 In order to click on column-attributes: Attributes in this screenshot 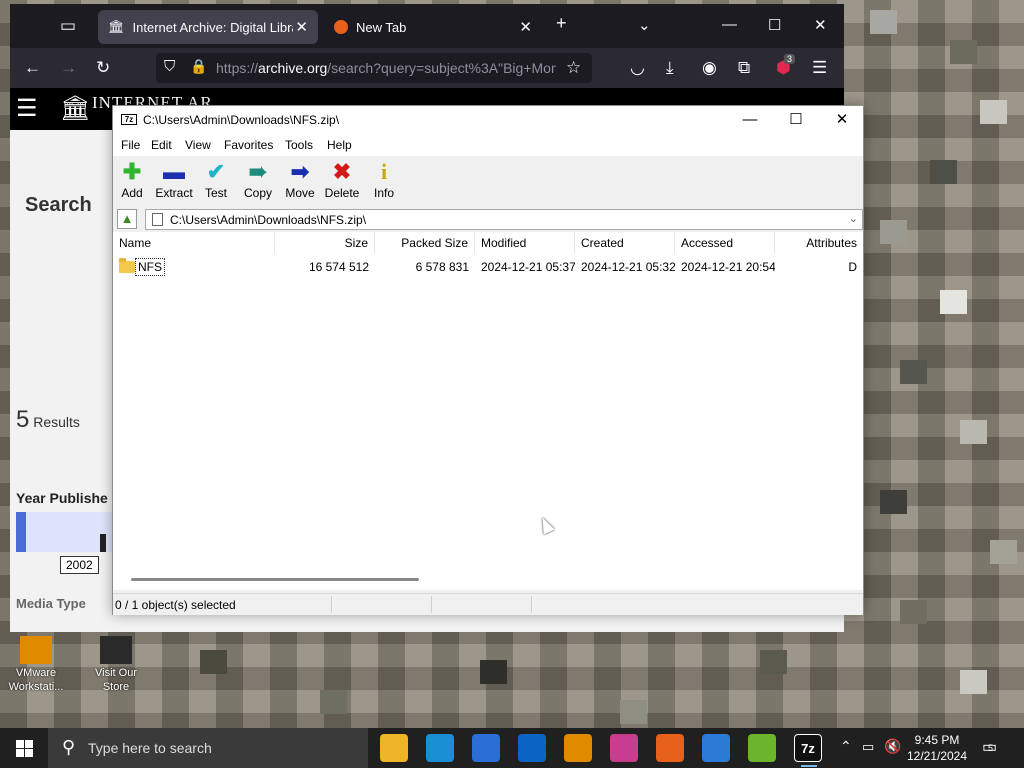, I will do `click(819, 243)`.